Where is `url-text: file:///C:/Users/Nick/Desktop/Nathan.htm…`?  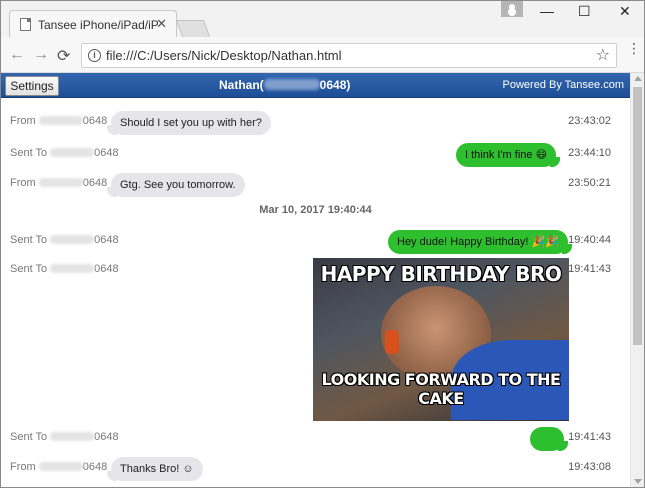 url-text: file:///C:/Users/Nick/Desktop/Nathan.htm… is located at coordinates (224, 55).